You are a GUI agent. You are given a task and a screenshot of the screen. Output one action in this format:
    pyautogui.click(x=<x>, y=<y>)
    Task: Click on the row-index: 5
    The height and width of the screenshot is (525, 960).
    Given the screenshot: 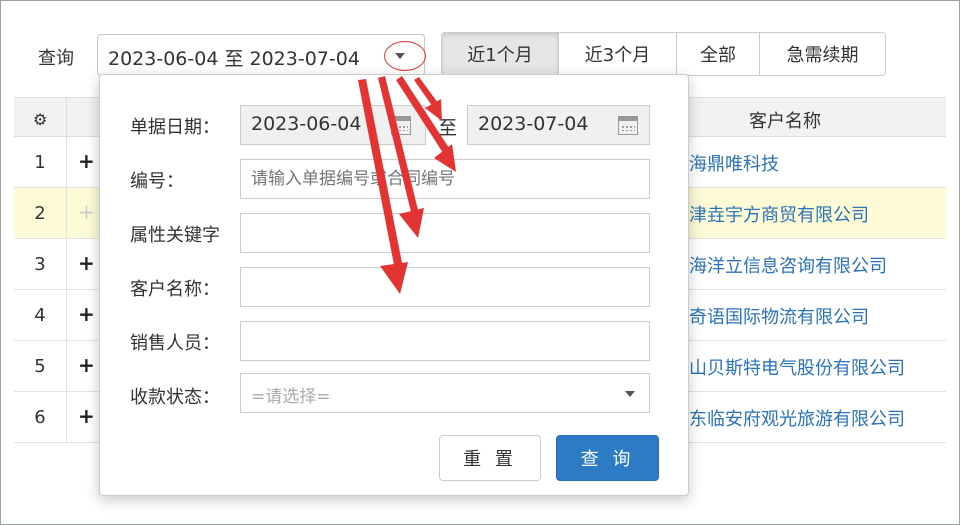 What is the action you would take?
    pyautogui.click(x=40, y=366)
    